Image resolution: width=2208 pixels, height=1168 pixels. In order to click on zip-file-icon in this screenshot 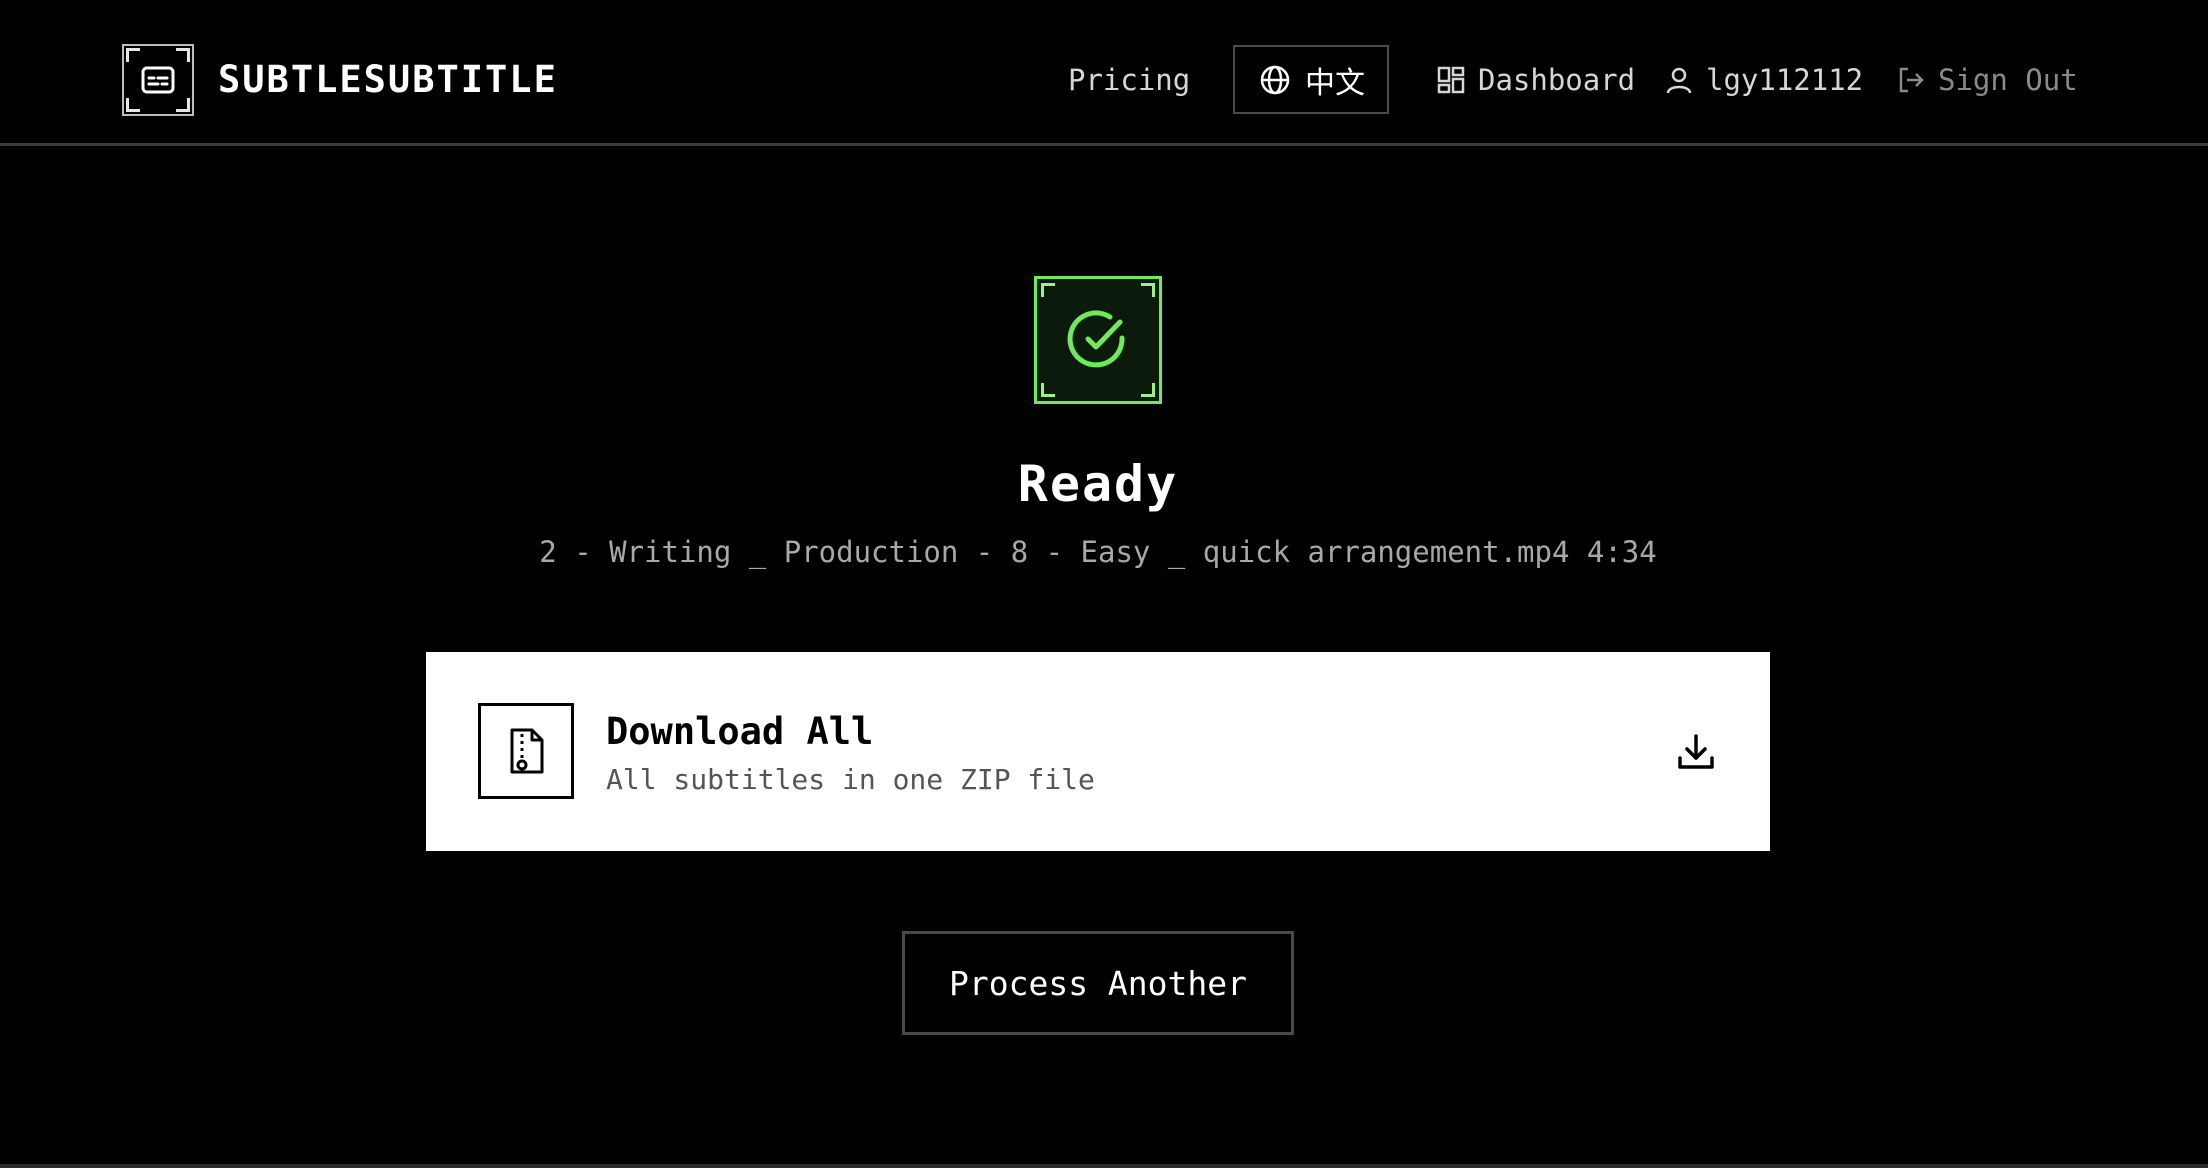, I will do `click(527, 751)`.